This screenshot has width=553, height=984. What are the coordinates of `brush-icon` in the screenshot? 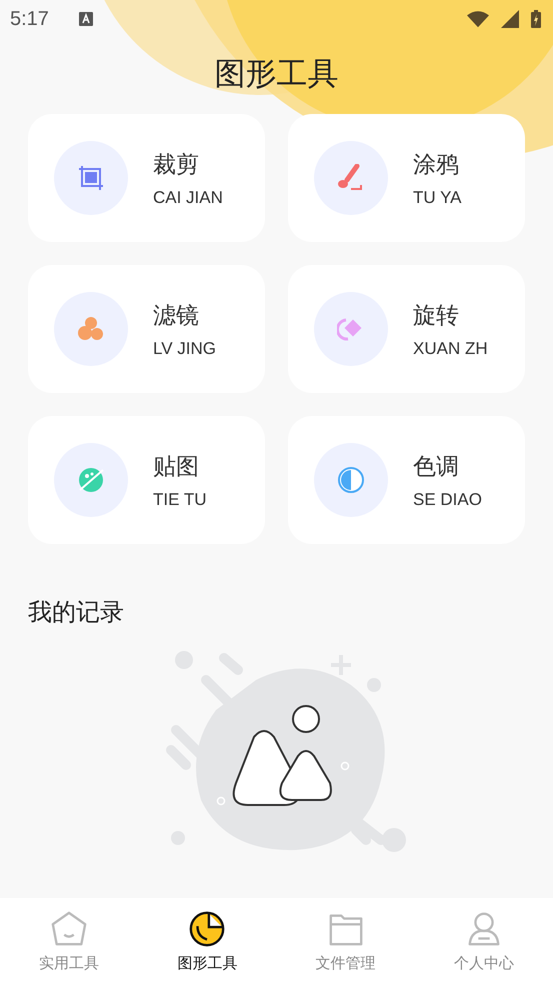 It's located at (351, 178).